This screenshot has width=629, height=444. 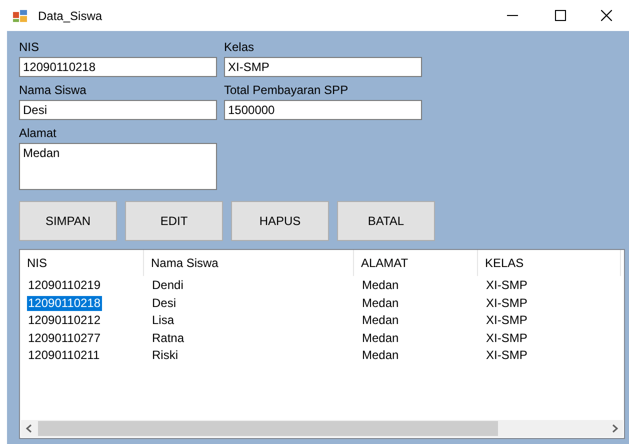 I want to click on table-cell: 12090110212, so click(x=64, y=320).